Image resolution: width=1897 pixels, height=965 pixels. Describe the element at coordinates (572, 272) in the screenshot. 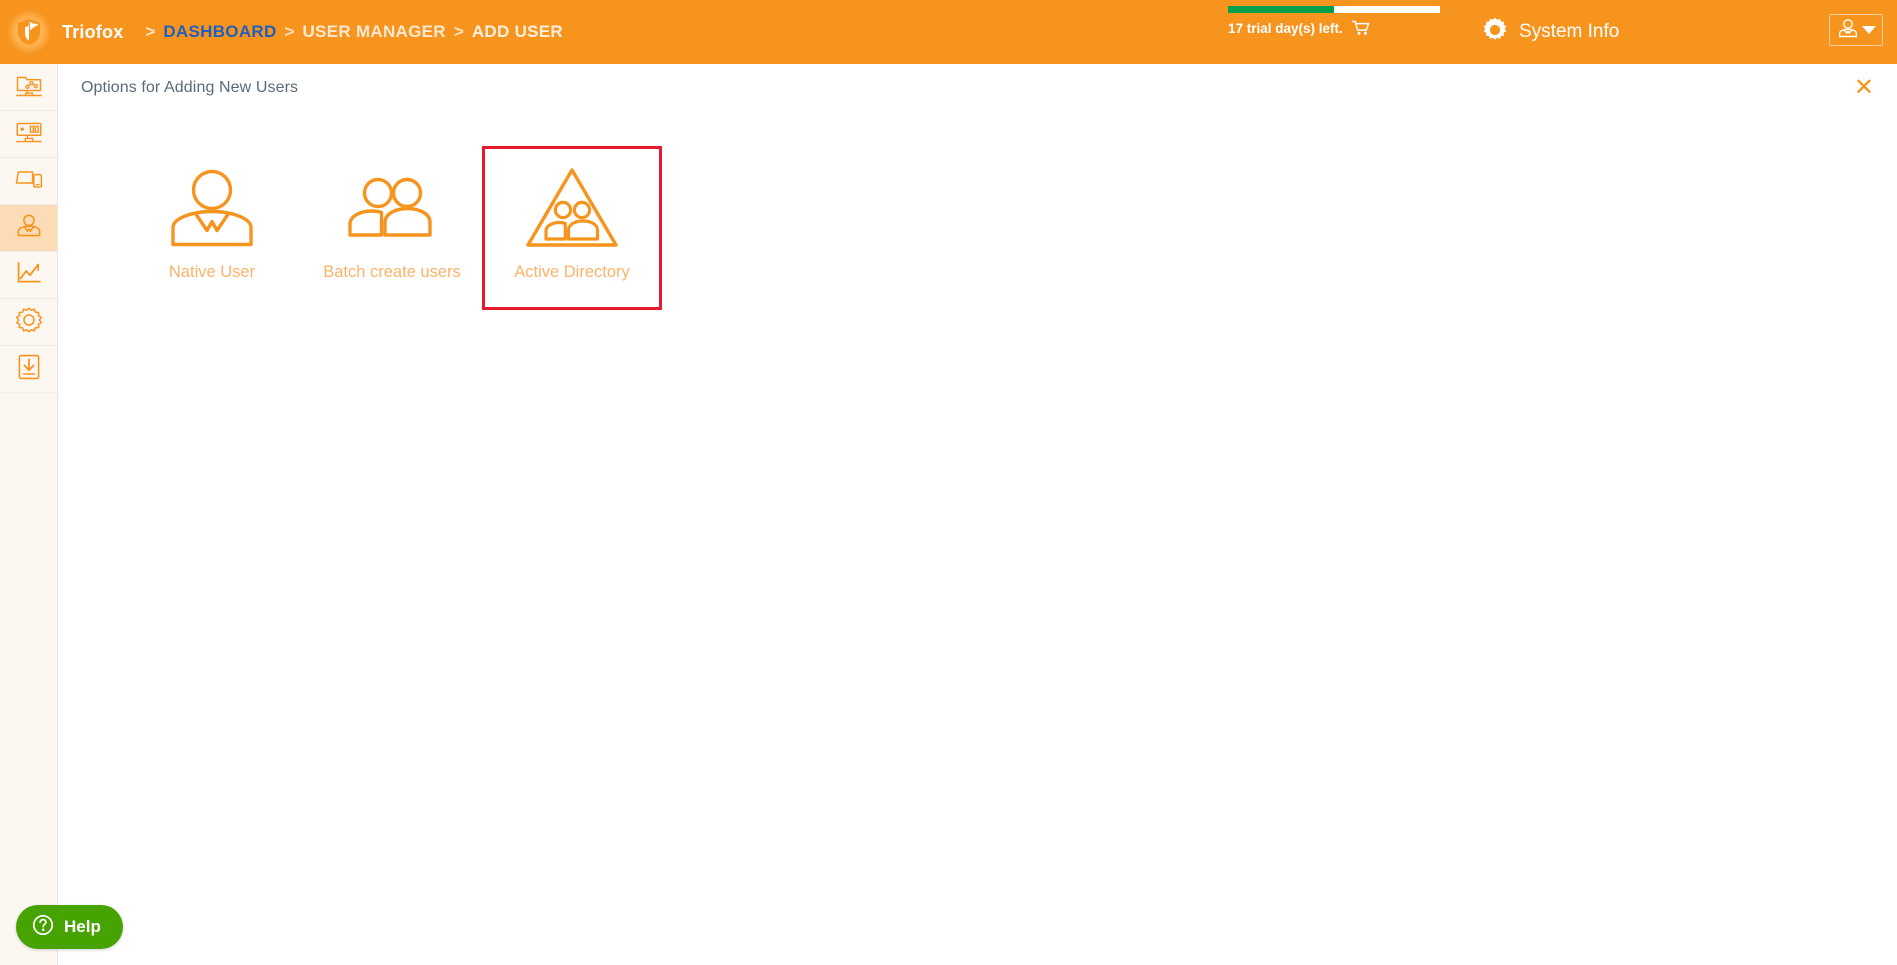

I see `option-label-active-directory: Active Directory` at that location.